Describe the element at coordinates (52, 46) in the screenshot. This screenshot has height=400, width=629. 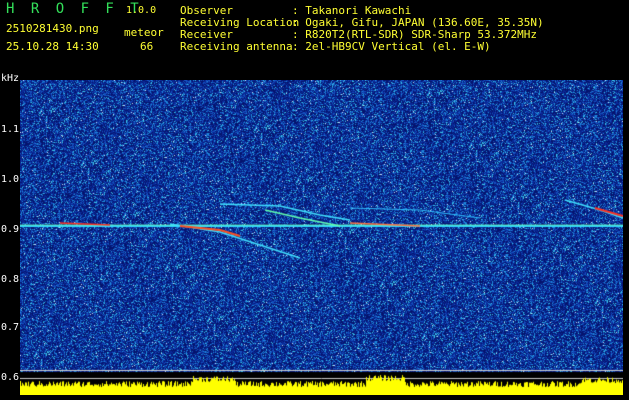
I see `datetime: 25.10.28 14:30` at that location.